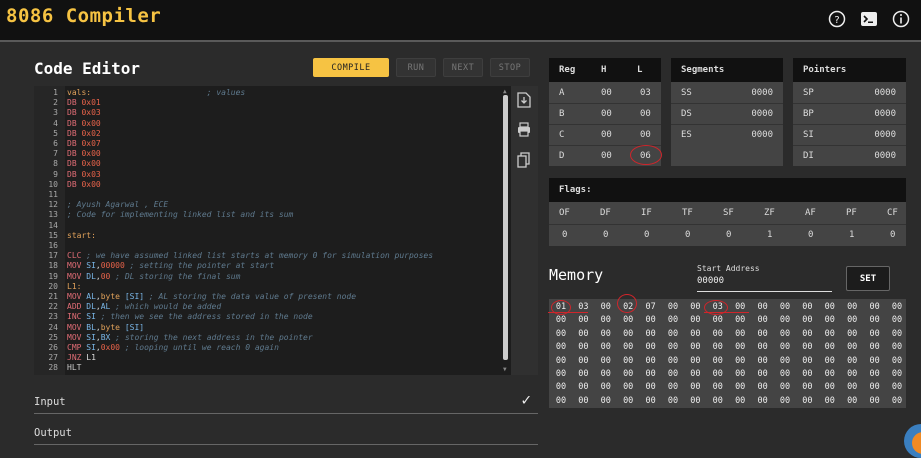 This screenshot has width=921, height=458. What do you see at coordinates (762, 93) in the screenshot?
I see `segments-value: 0000` at bounding box center [762, 93].